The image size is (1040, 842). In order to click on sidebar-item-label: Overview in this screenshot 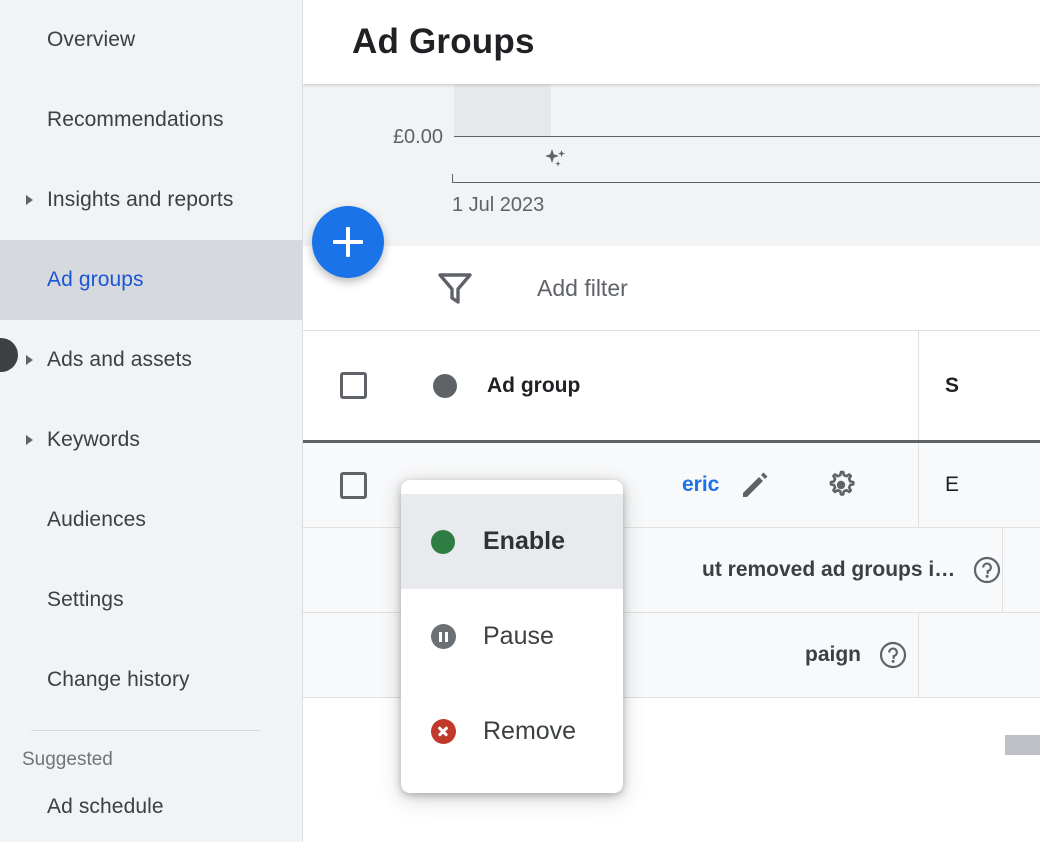, I will do `click(91, 39)`.